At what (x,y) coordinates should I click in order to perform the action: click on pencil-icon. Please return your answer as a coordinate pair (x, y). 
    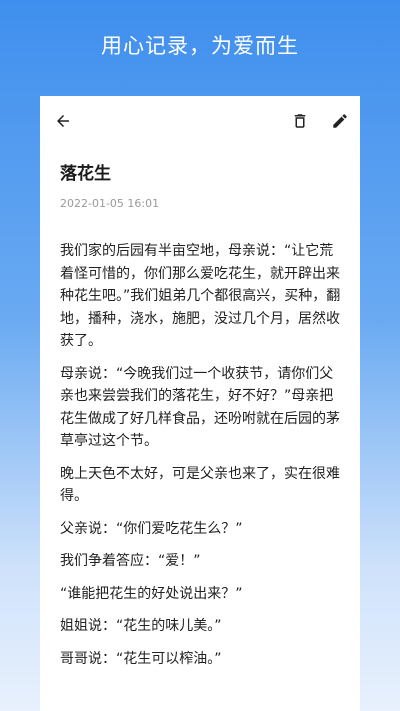
    Looking at the image, I should click on (340, 123).